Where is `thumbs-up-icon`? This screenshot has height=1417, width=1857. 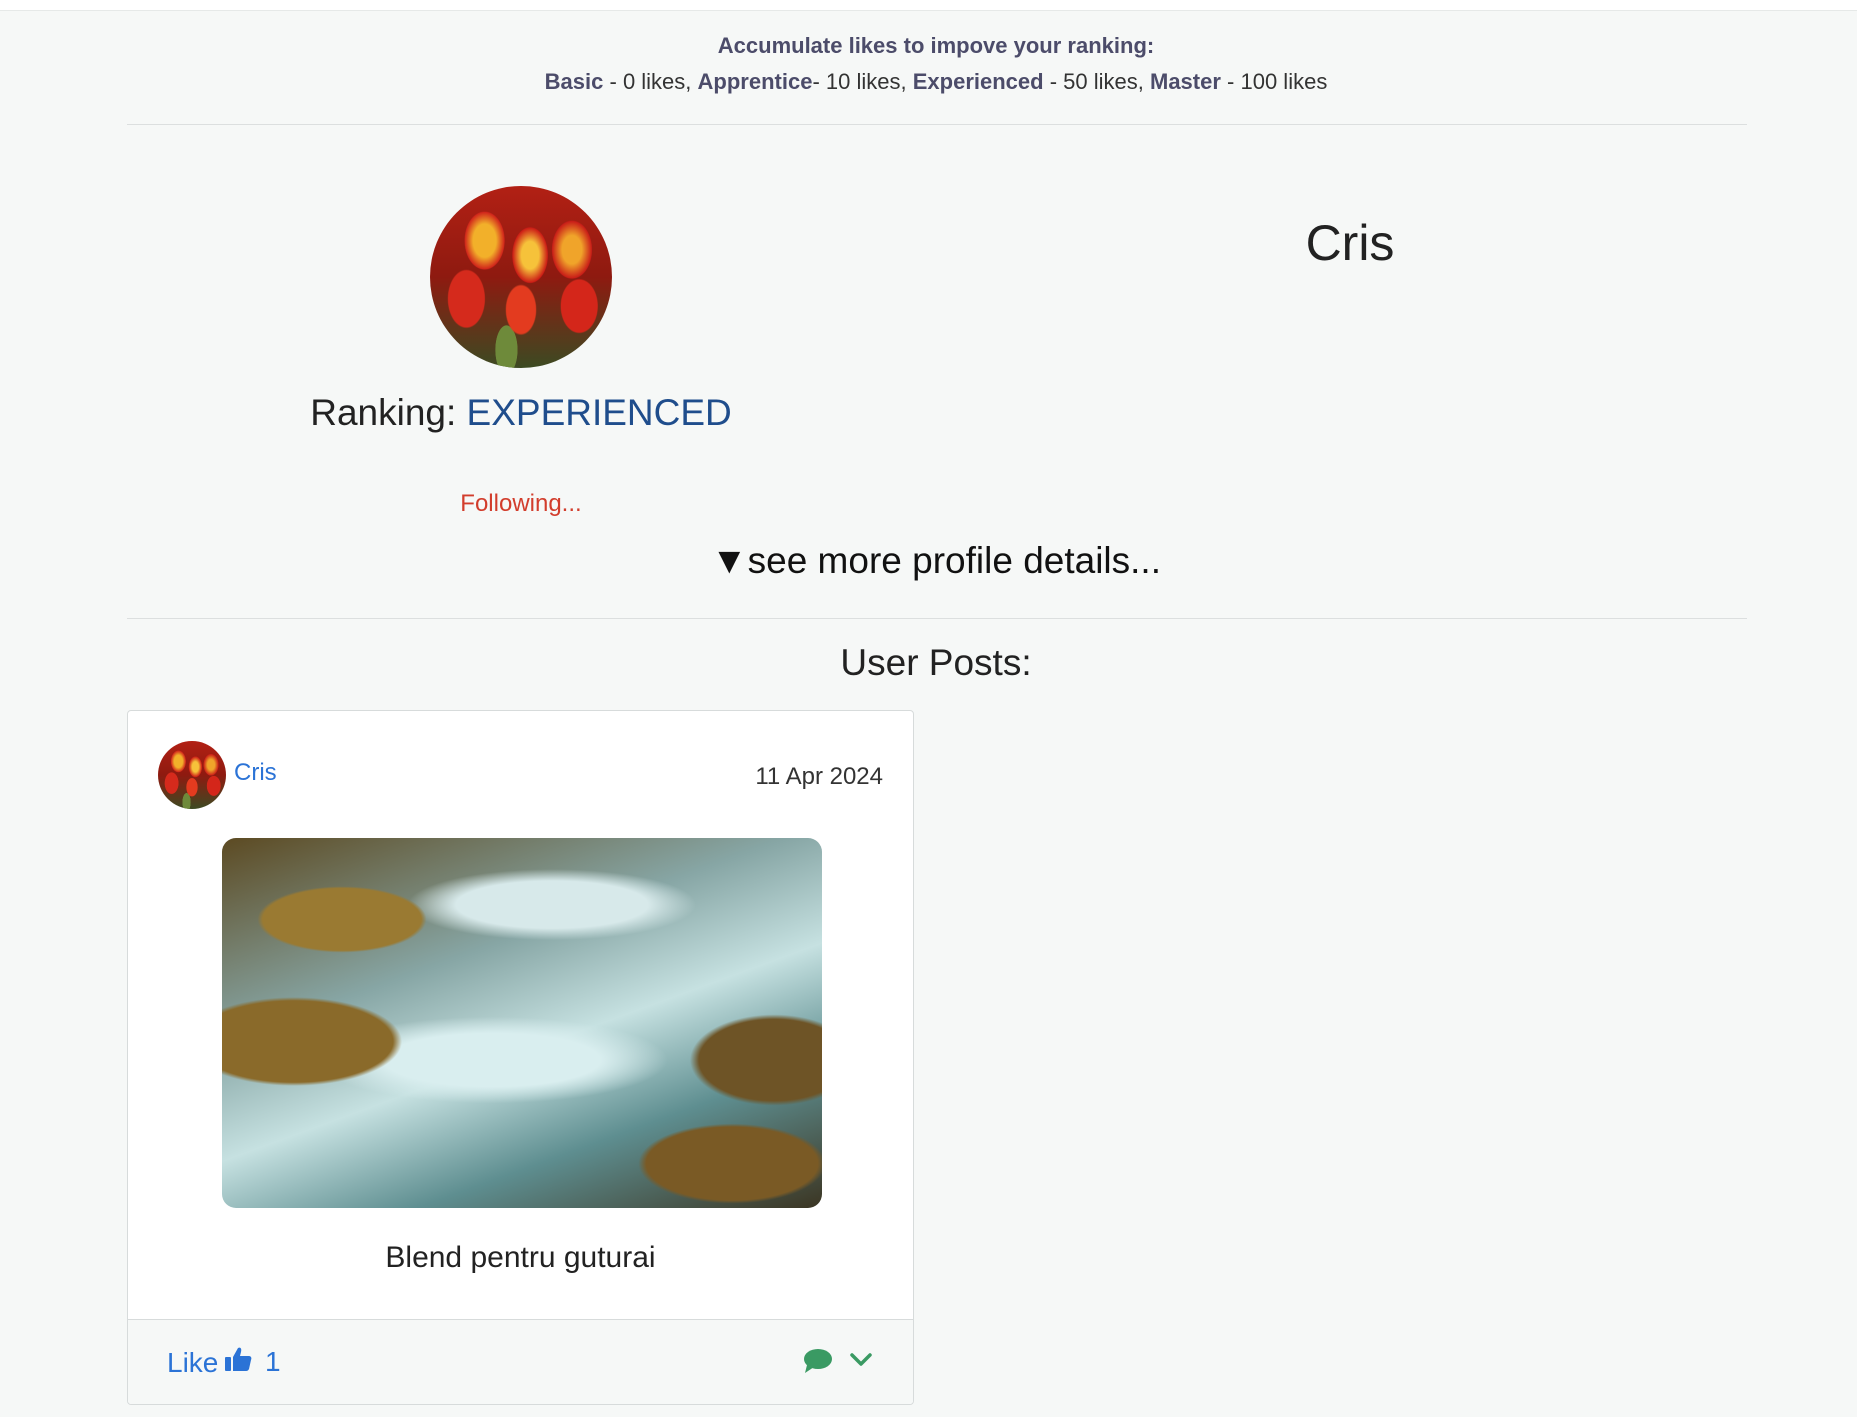
thumbs-up-icon is located at coordinates (238, 1362).